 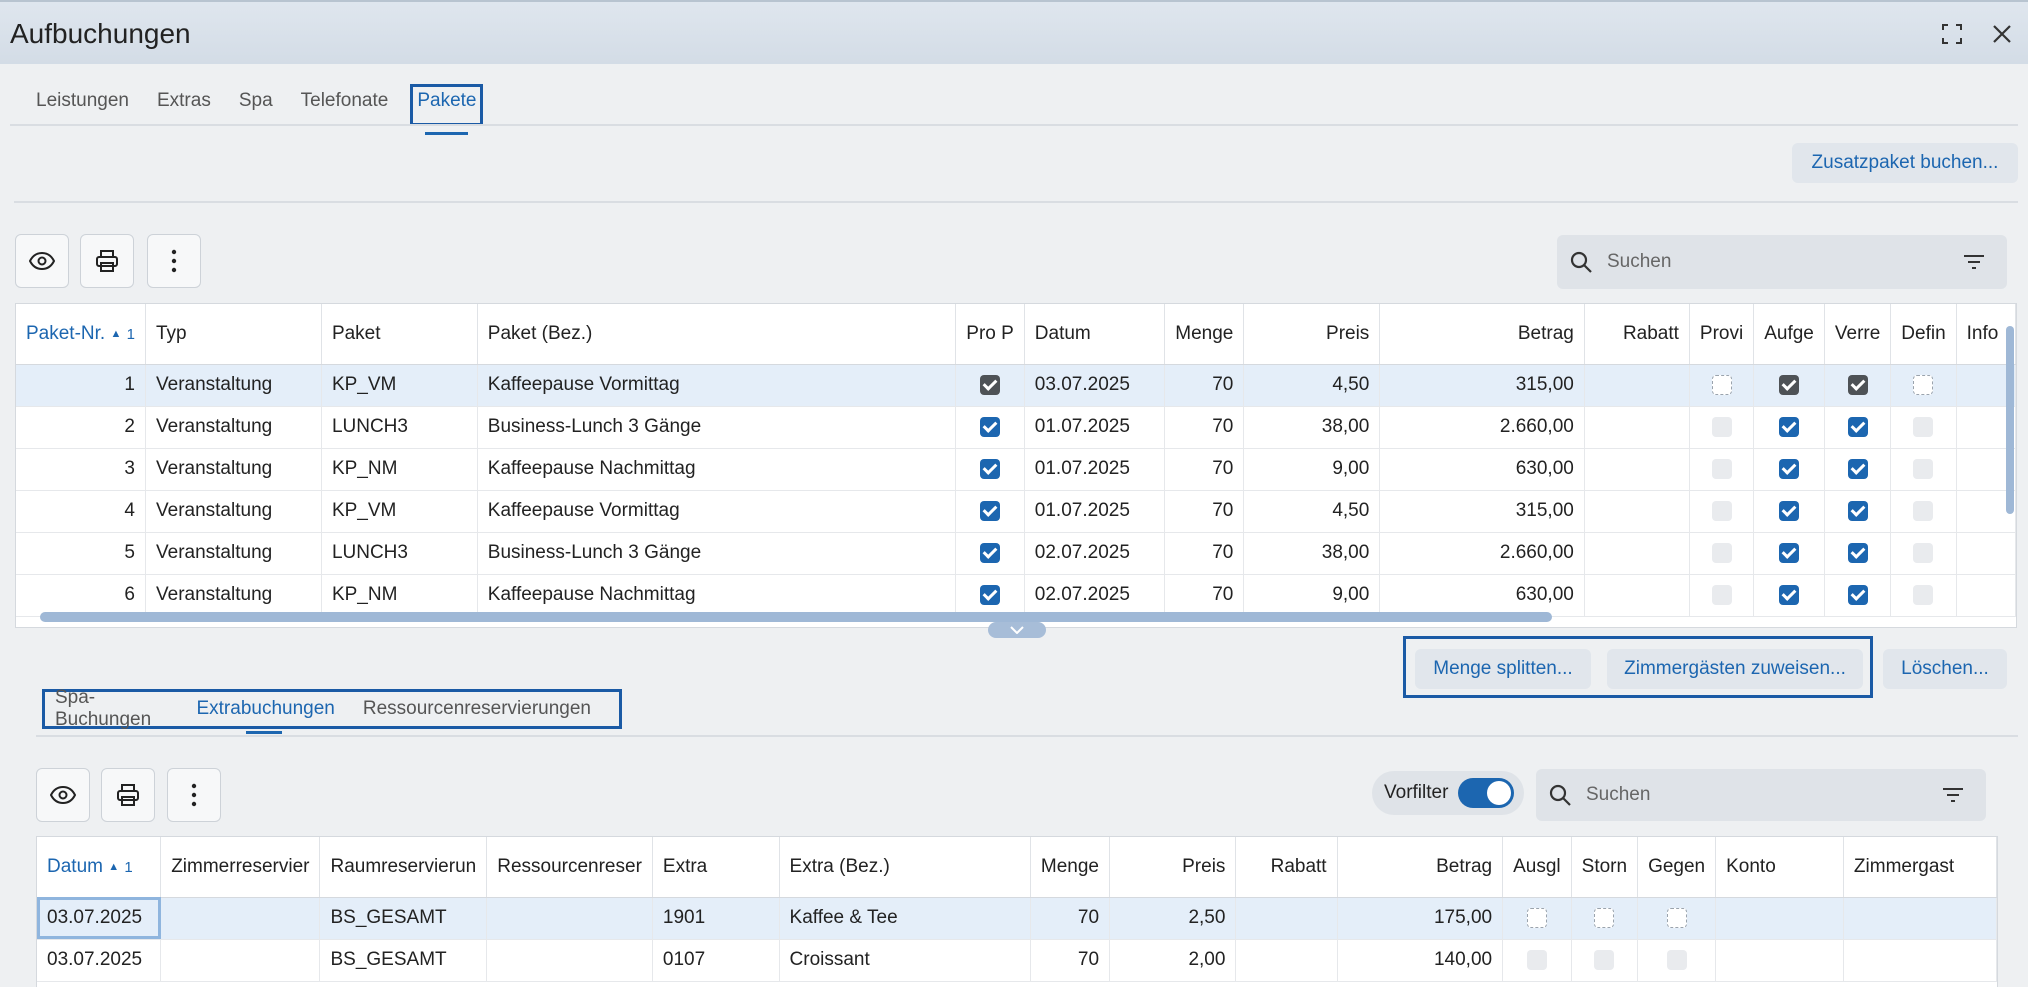 What do you see at coordinates (107, 261) in the screenshot?
I see `print-button` at bounding box center [107, 261].